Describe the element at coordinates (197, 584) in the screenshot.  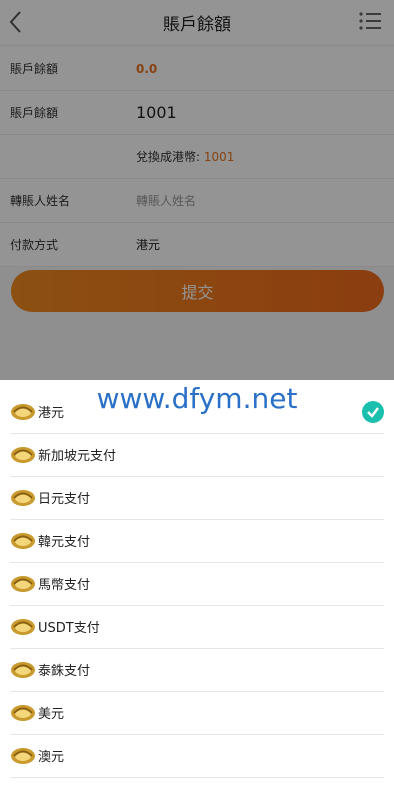
I see `payment-option: 馬幣支付` at that location.